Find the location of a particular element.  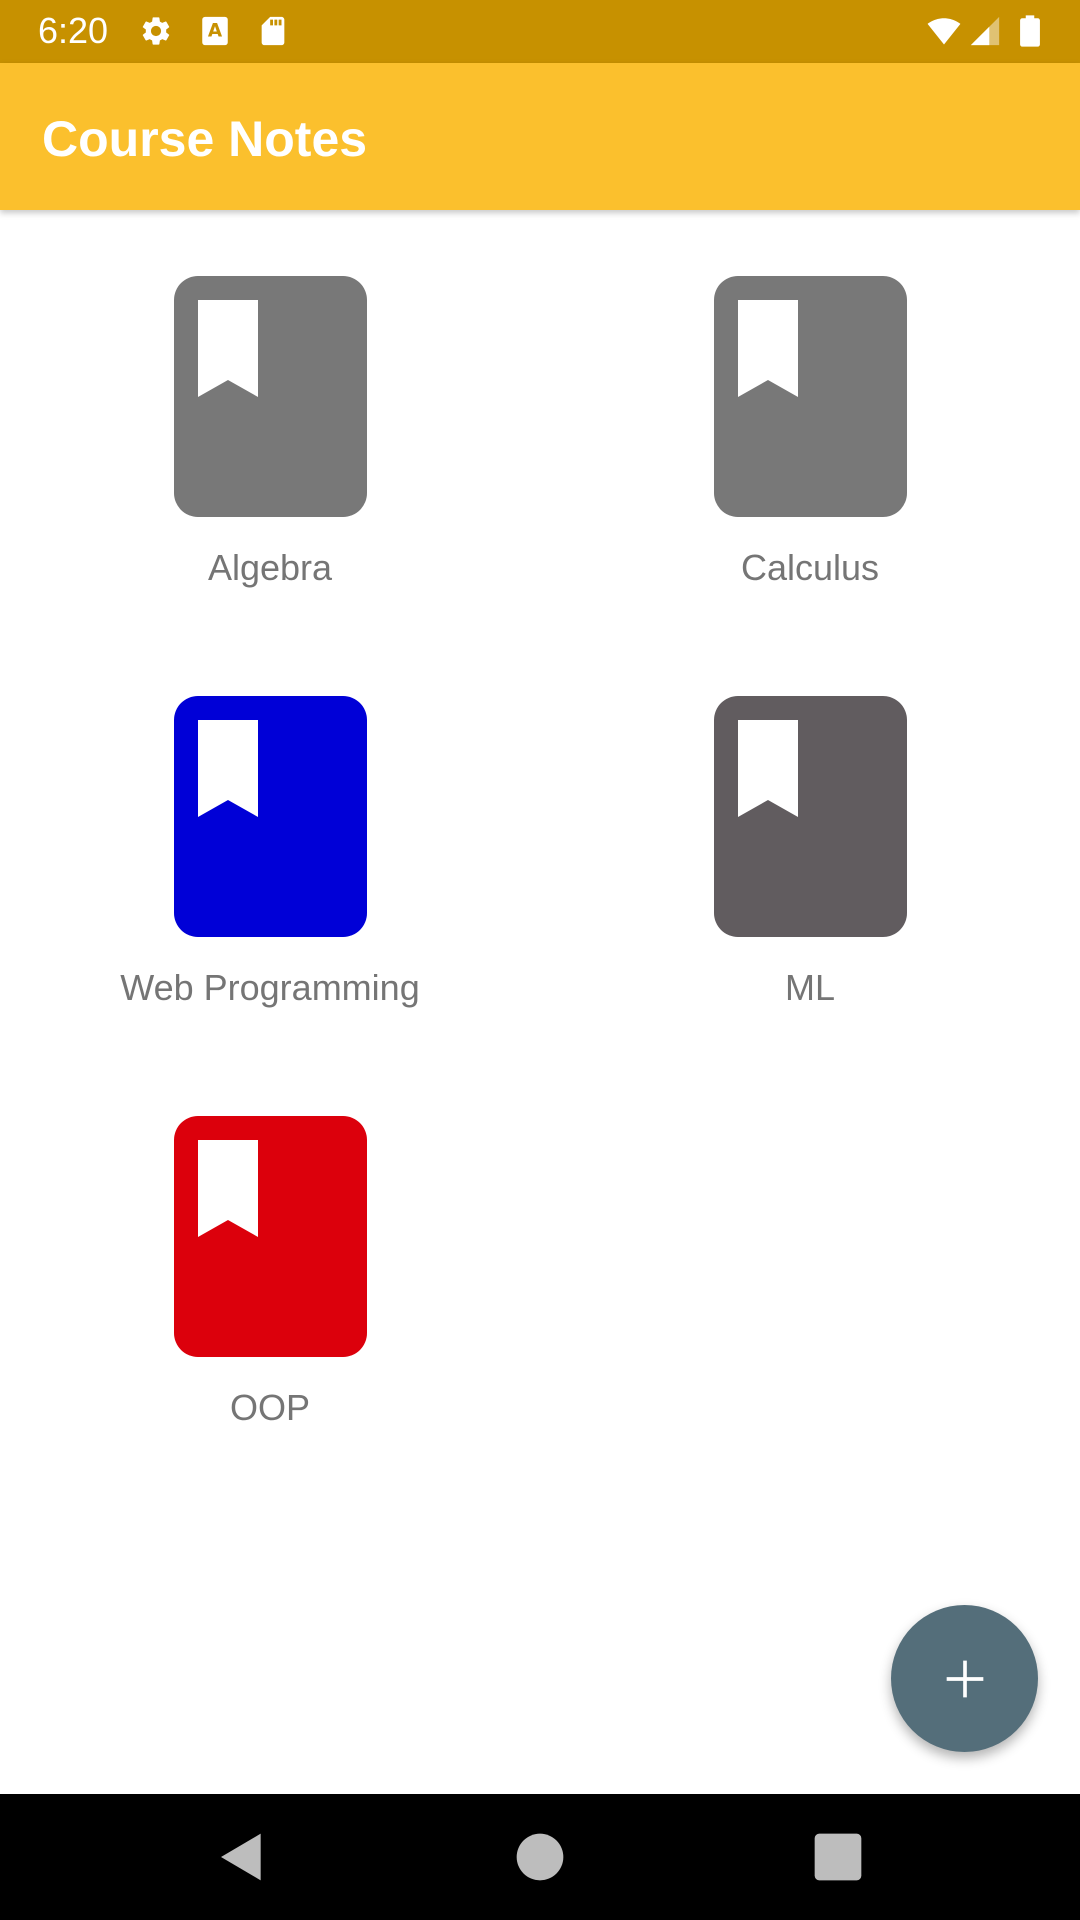

home-icon is located at coordinates (540, 1857).